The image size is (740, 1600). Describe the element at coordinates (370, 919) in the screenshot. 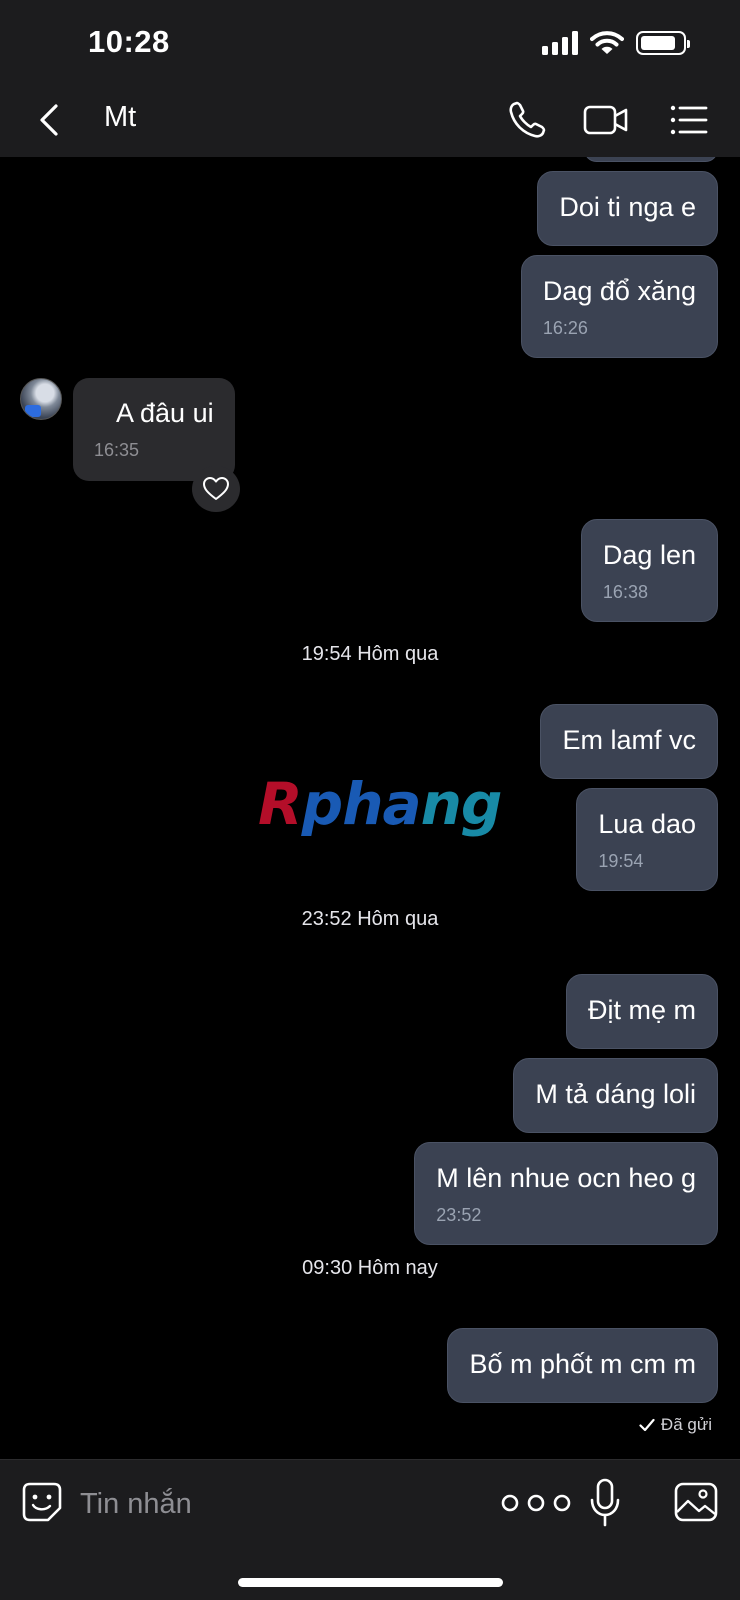

I see `date-separator: 23:52 Hôm qua` at that location.